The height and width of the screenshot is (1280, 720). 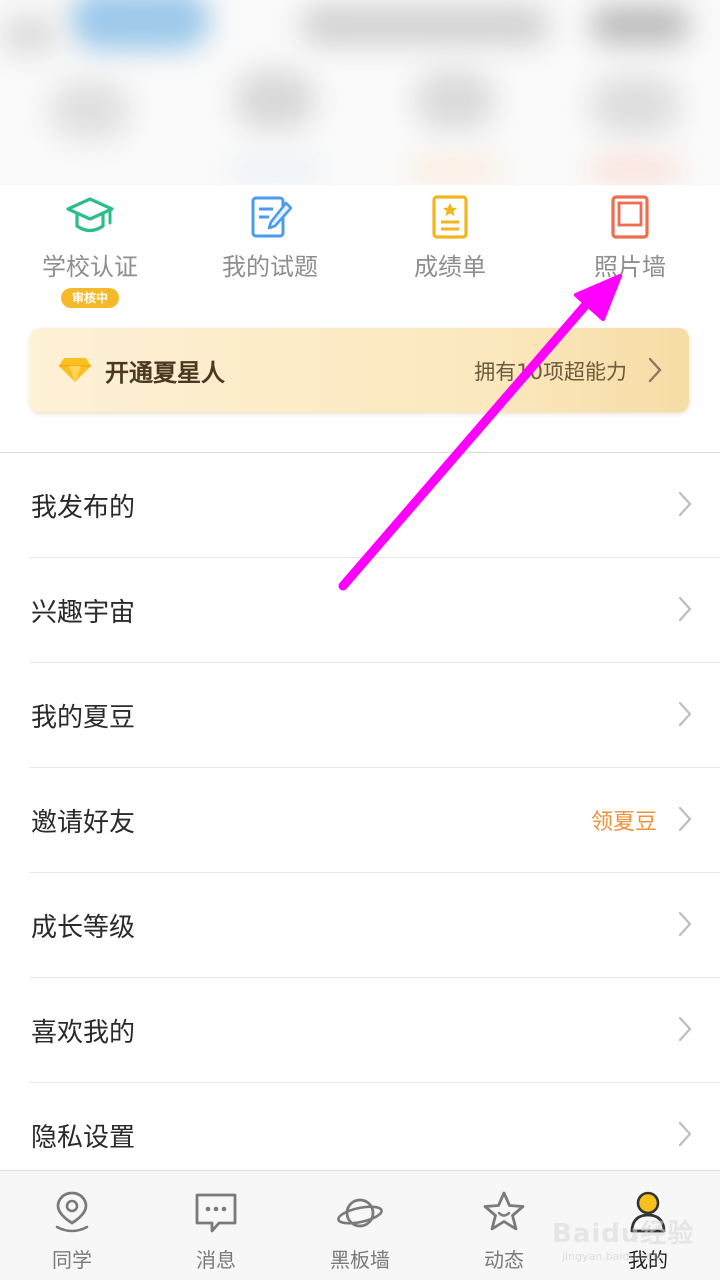 I want to click on watermark: Baidu经验 jingyan.baidu.com, so click(x=632, y=1243).